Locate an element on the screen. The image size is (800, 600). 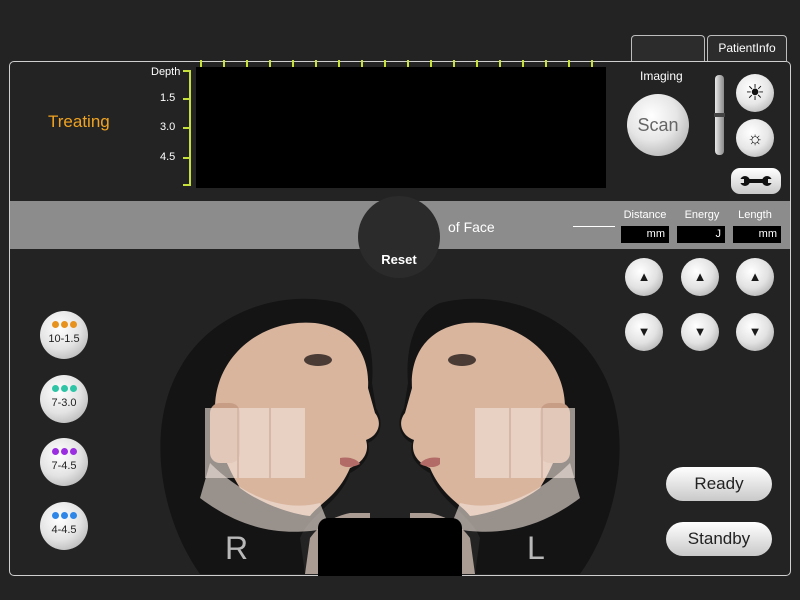
energy-up-button: ▲ is located at coordinates (700, 277).